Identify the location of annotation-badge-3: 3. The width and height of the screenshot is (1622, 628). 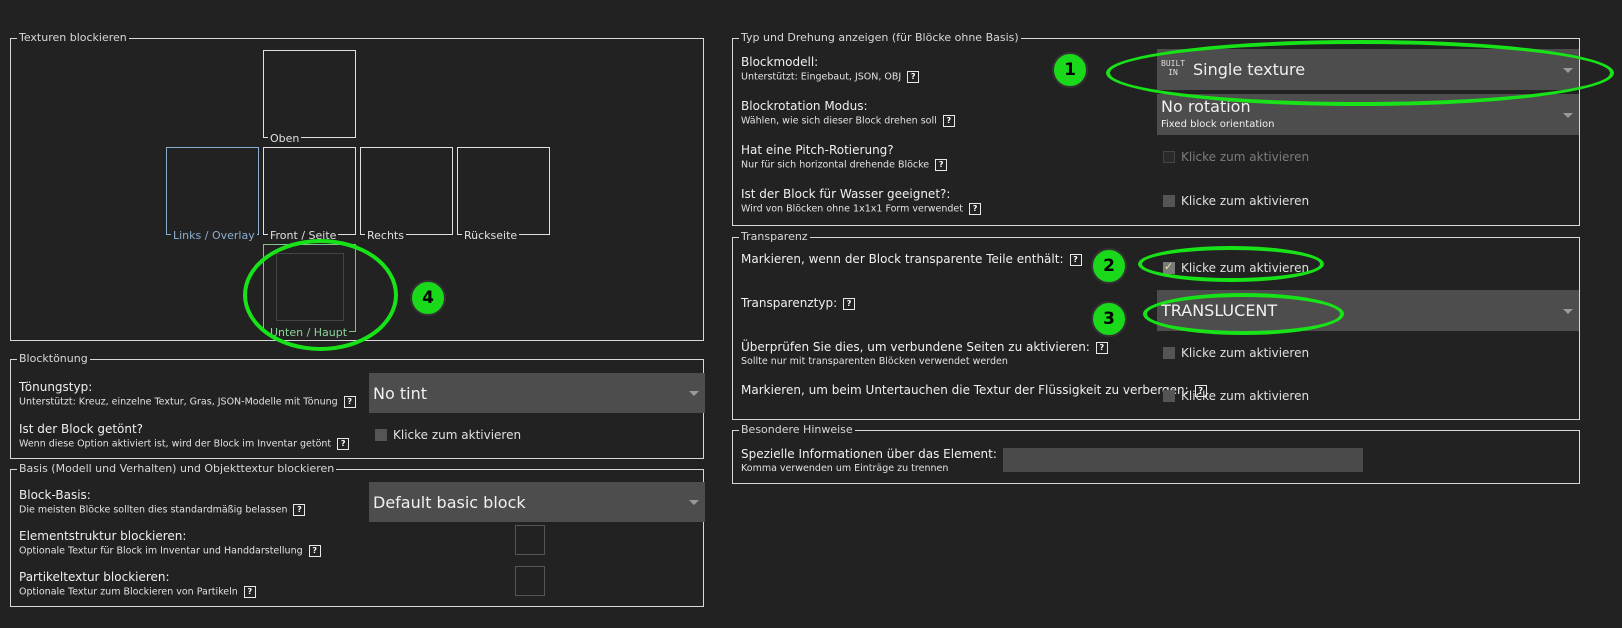
(1109, 319).